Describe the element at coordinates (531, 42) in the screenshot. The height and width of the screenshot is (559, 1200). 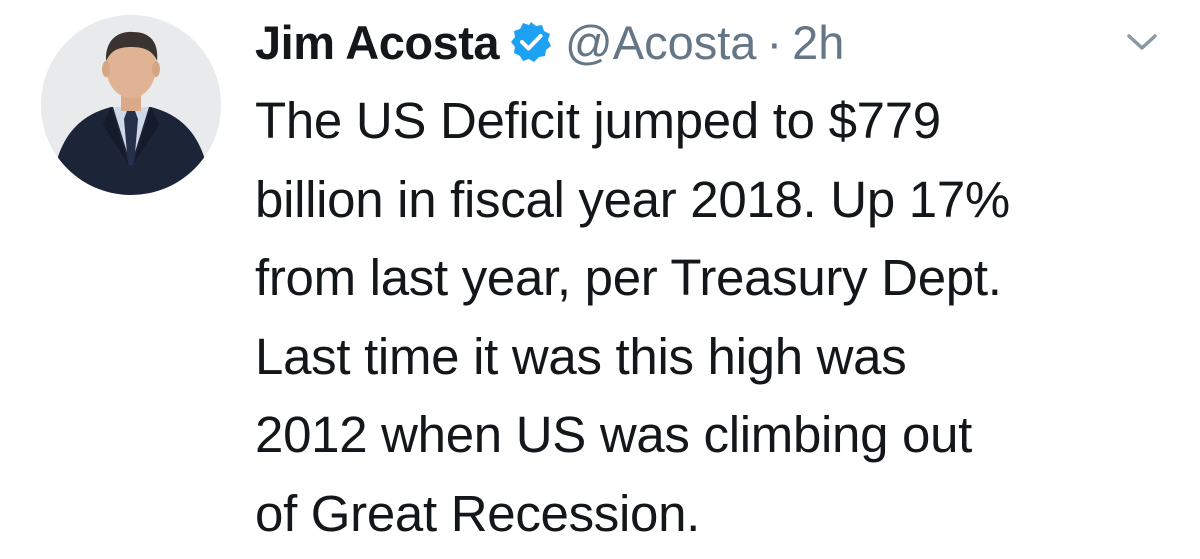
I see `verified-badge-icon` at that location.